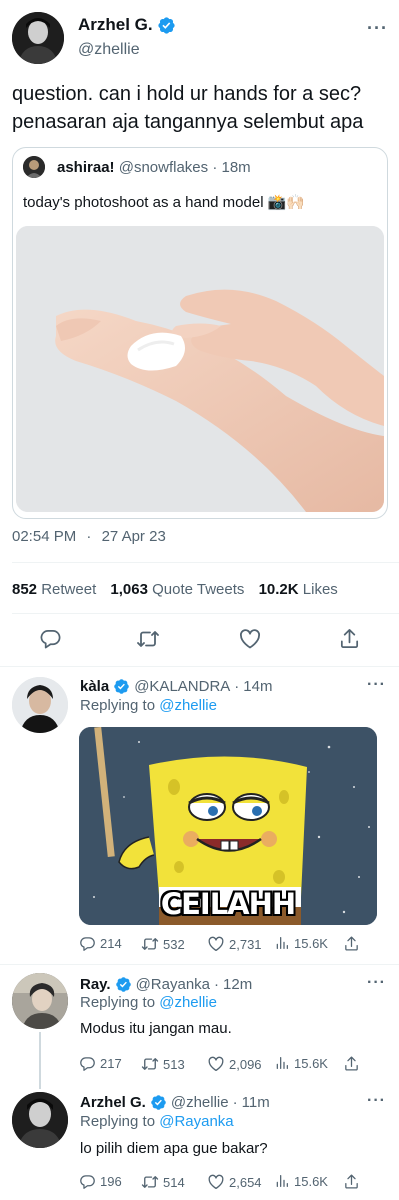 Image resolution: width=399 pixels, height=1200 pixels. I want to click on retweet-action: 513, so click(163, 1064).